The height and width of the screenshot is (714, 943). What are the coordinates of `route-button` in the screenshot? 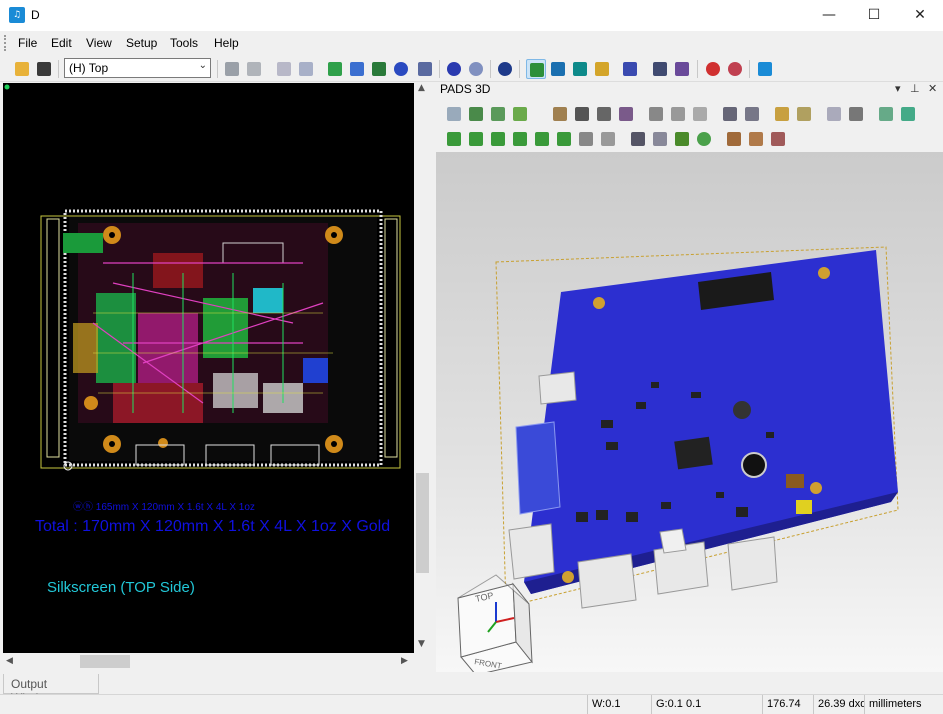 It's located at (335, 69).